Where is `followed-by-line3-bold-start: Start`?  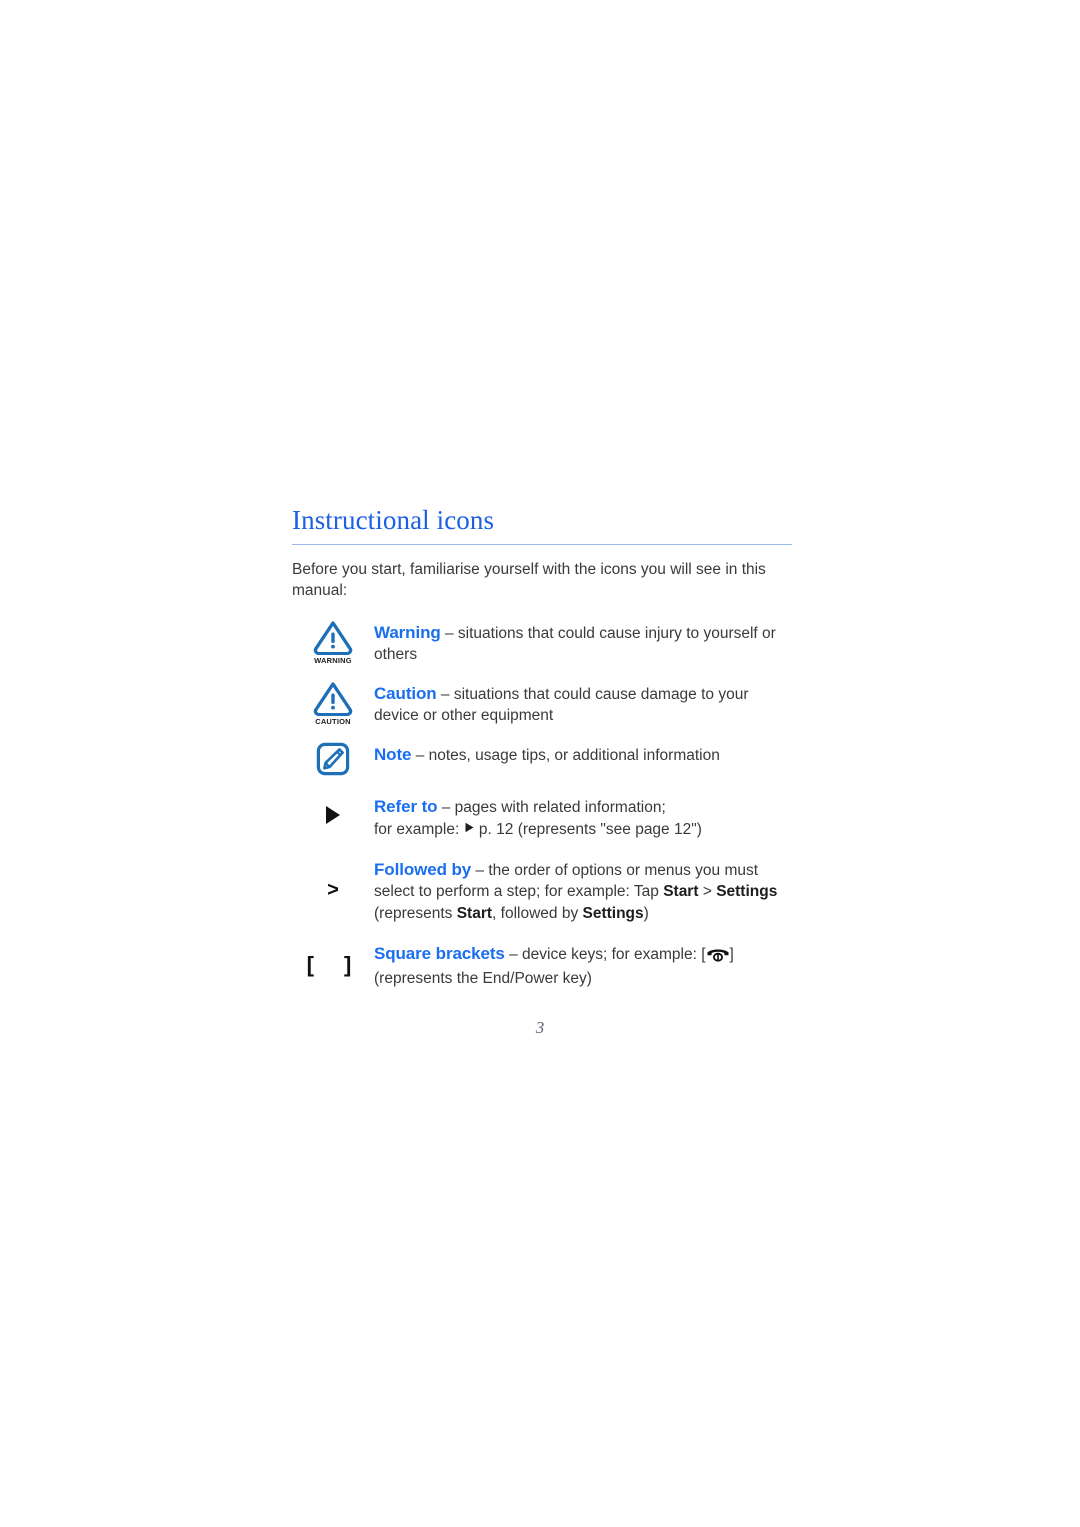
followed-by-line3-bold-start: Start is located at coordinates (474, 913).